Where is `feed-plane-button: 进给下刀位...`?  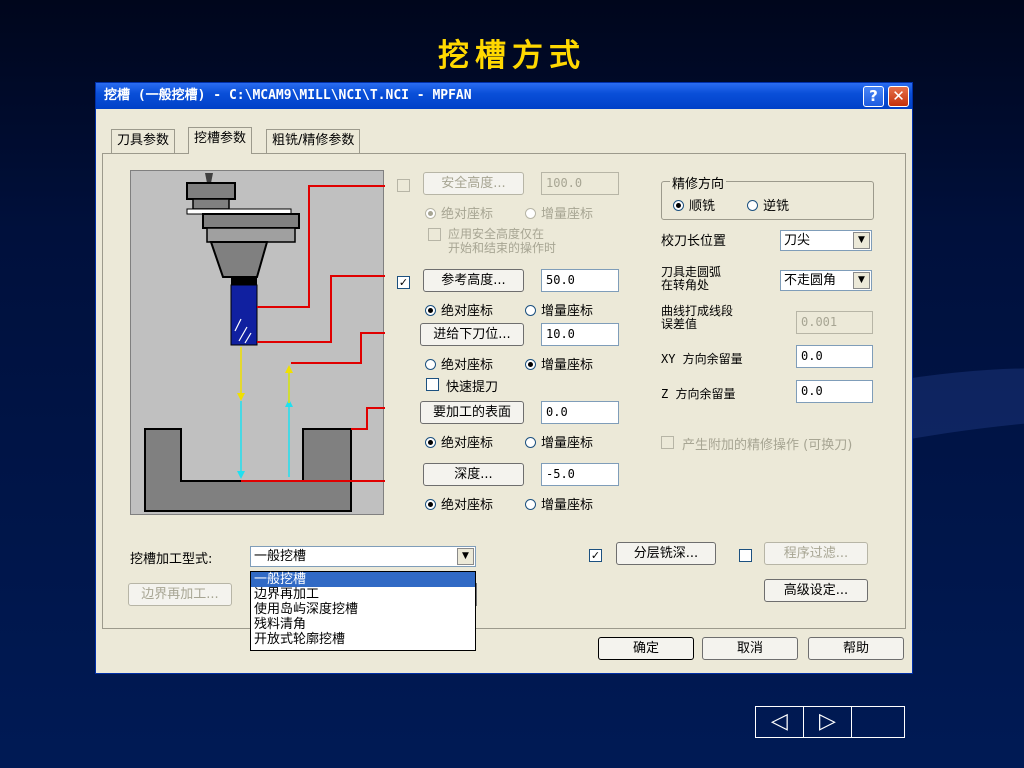 feed-plane-button: 进给下刀位... is located at coordinates (472, 334).